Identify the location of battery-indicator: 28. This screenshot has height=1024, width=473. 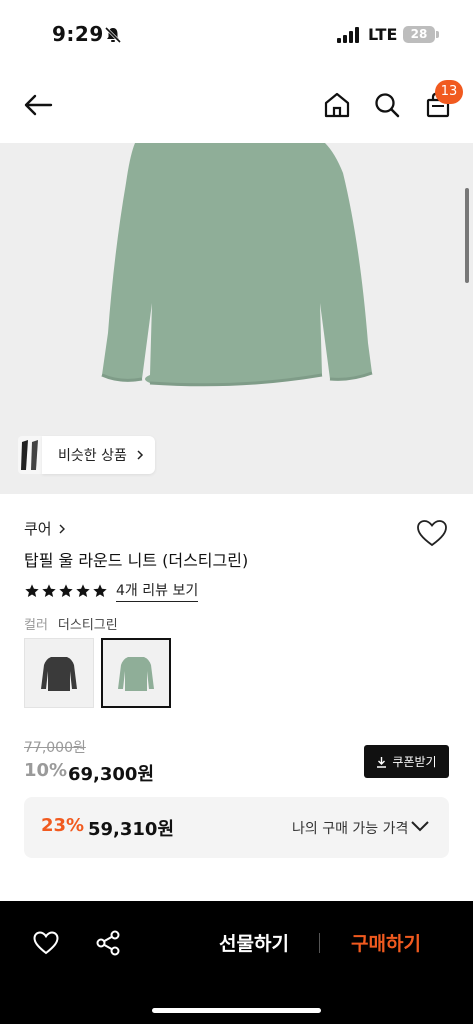
(419, 34).